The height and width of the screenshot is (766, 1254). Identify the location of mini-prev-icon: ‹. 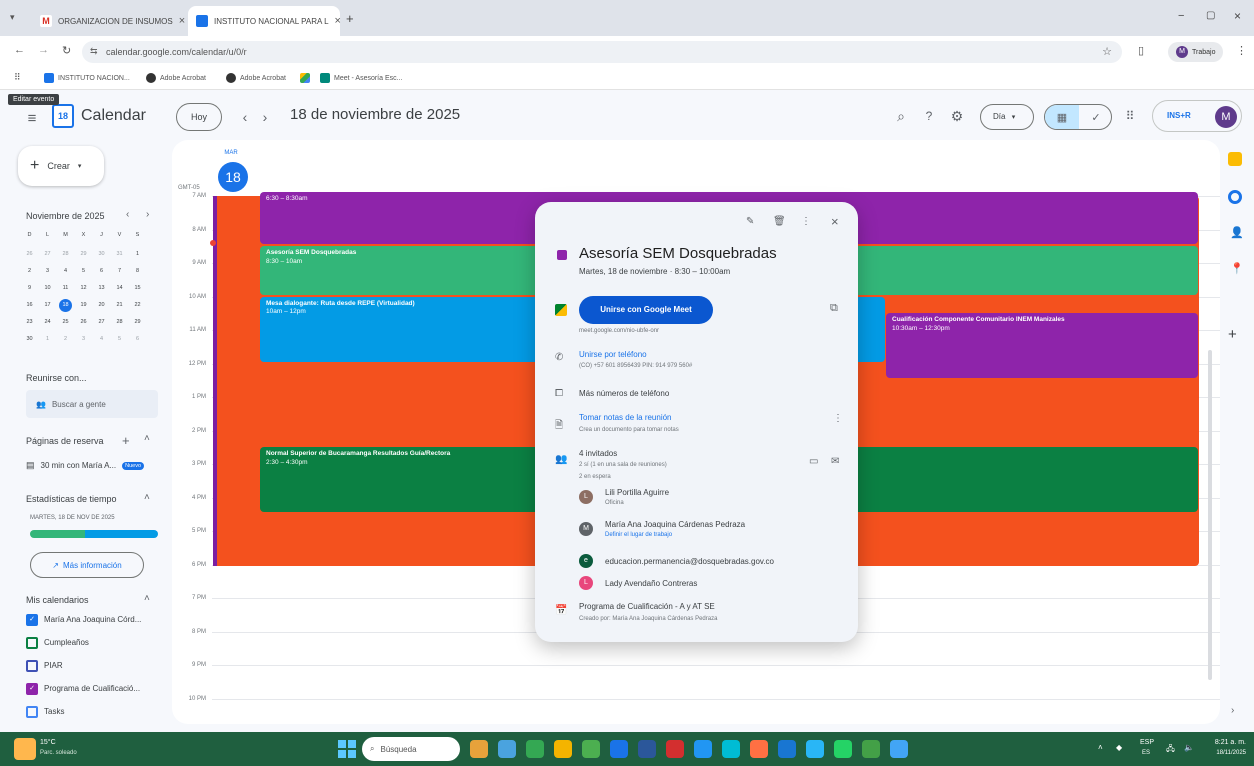
(127, 214).